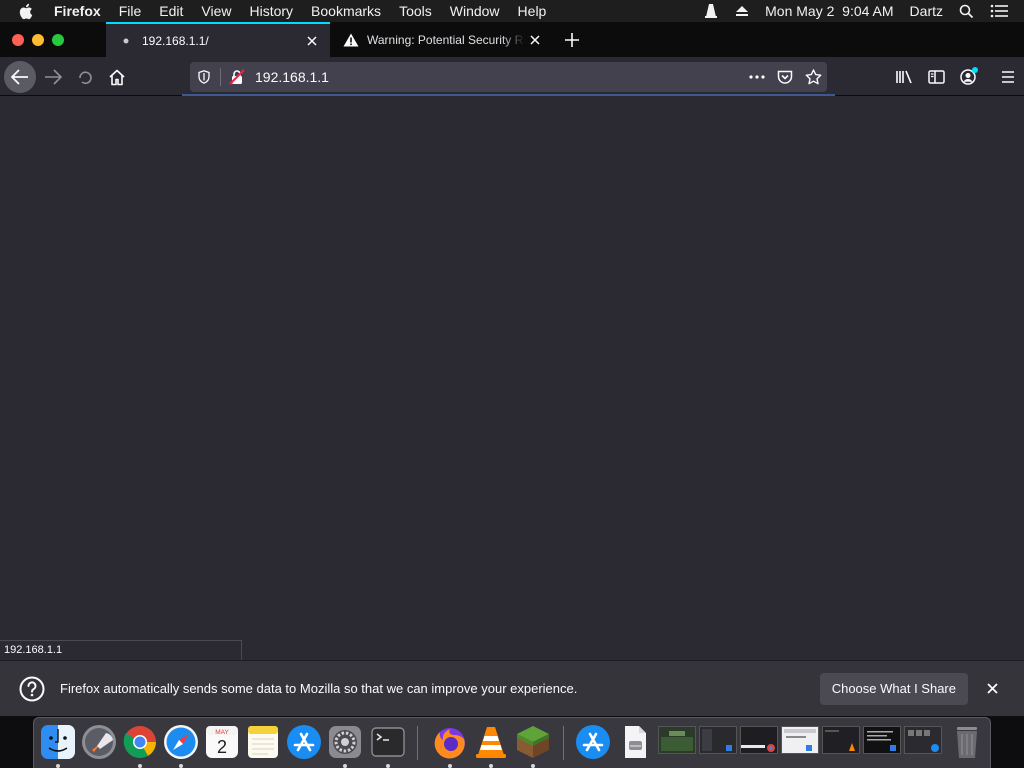  What do you see at coordinates (829, 11) in the screenshot?
I see `menubar-clock: Mon May 2 9:04 AM` at bounding box center [829, 11].